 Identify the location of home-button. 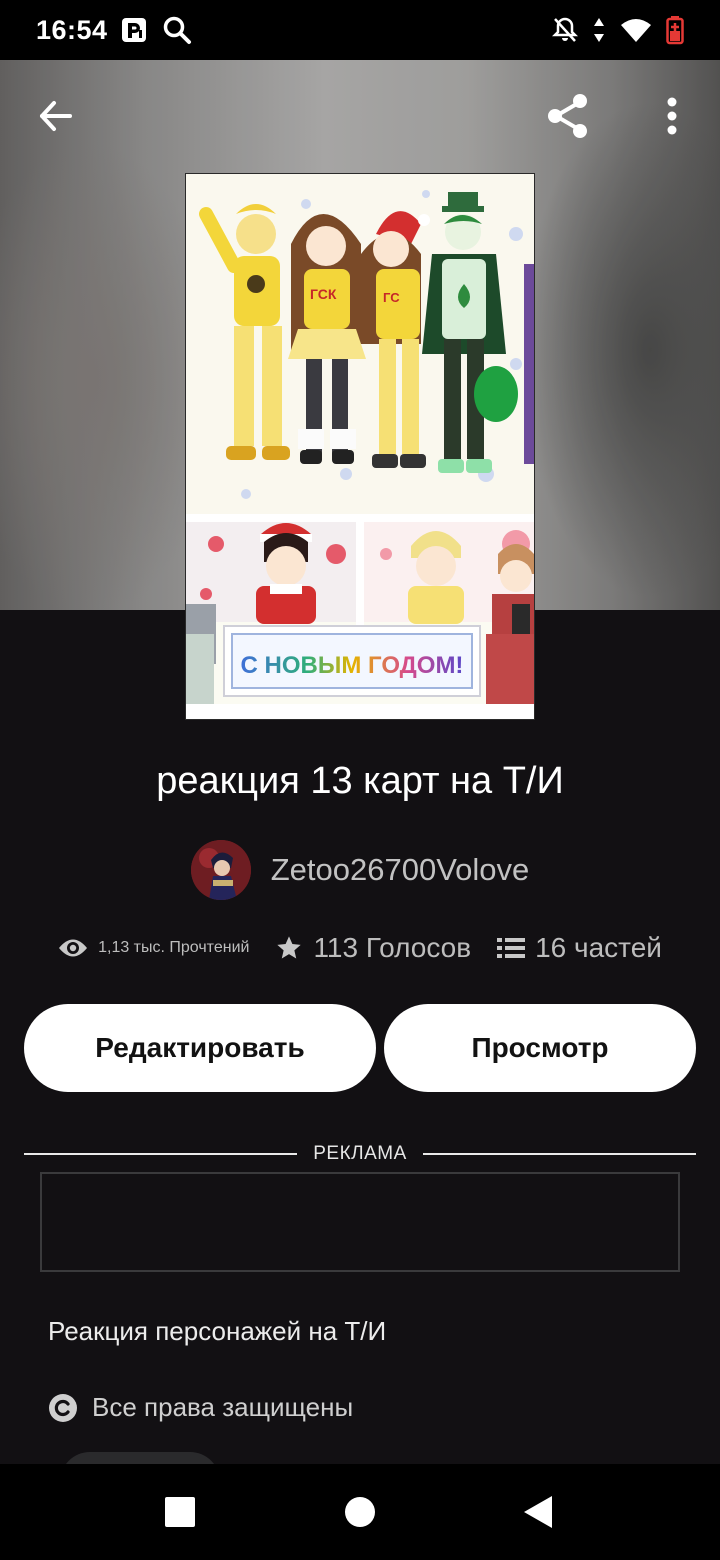
(360, 1512).